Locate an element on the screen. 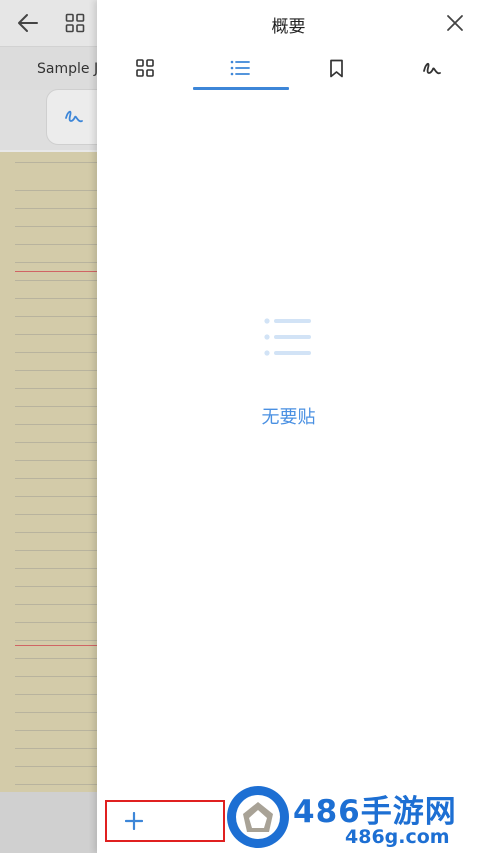 This screenshot has width=480, height=853. plus-icon is located at coordinates (134, 821).